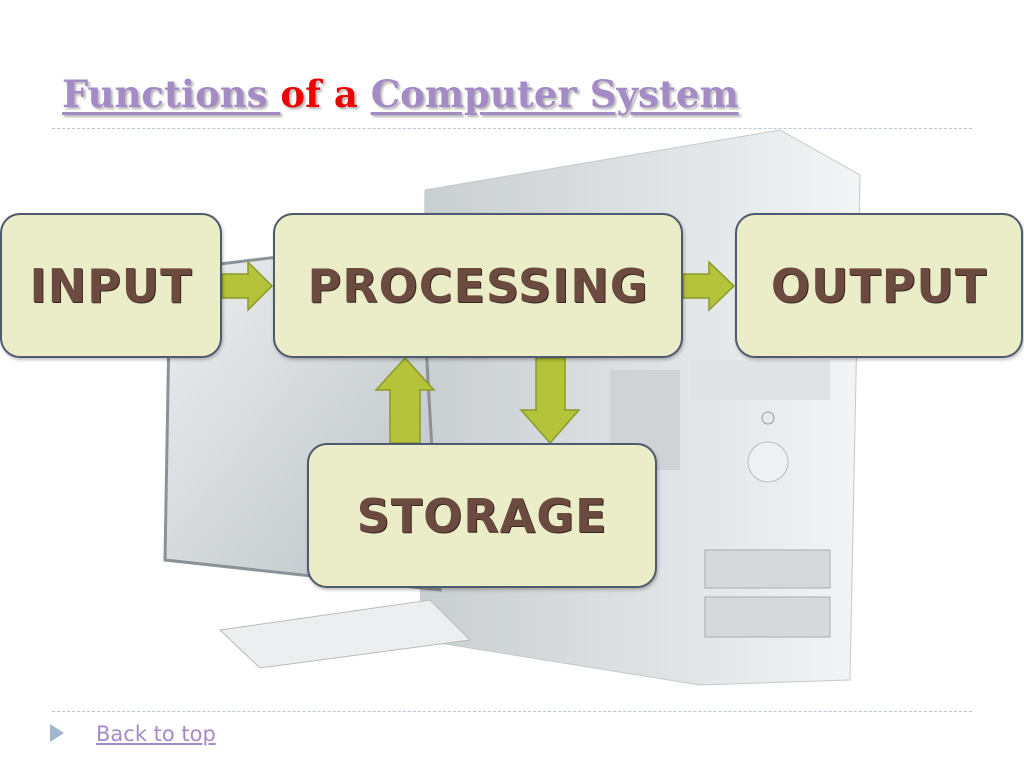 Image resolution: width=1024 pixels, height=768 pixels. I want to click on node-processing: PROCESSING, so click(478, 285).